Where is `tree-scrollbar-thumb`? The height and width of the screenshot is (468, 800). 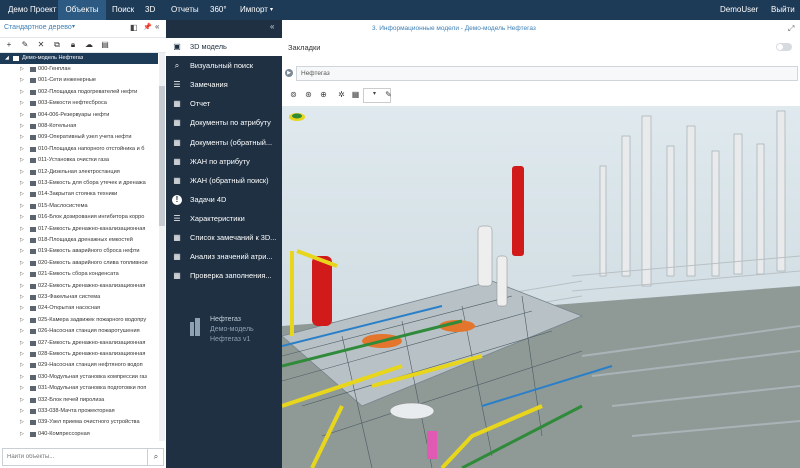 tree-scrollbar-thumb is located at coordinates (162, 156).